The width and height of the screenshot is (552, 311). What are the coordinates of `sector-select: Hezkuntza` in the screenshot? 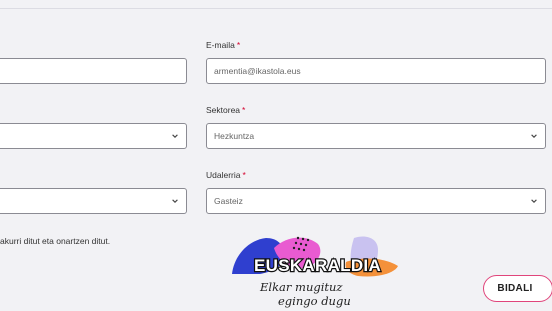 It's located at (376, 136).